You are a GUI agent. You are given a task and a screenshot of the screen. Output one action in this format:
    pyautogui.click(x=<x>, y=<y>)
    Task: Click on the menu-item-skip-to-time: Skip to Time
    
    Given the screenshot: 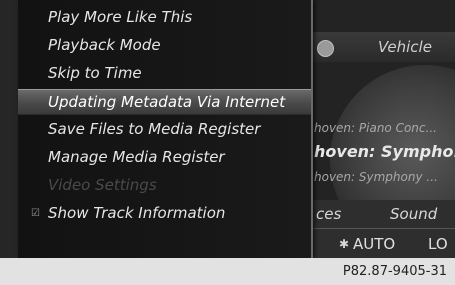 What is the action you would take?
    pyautogui.click(x=164, y=74)
    